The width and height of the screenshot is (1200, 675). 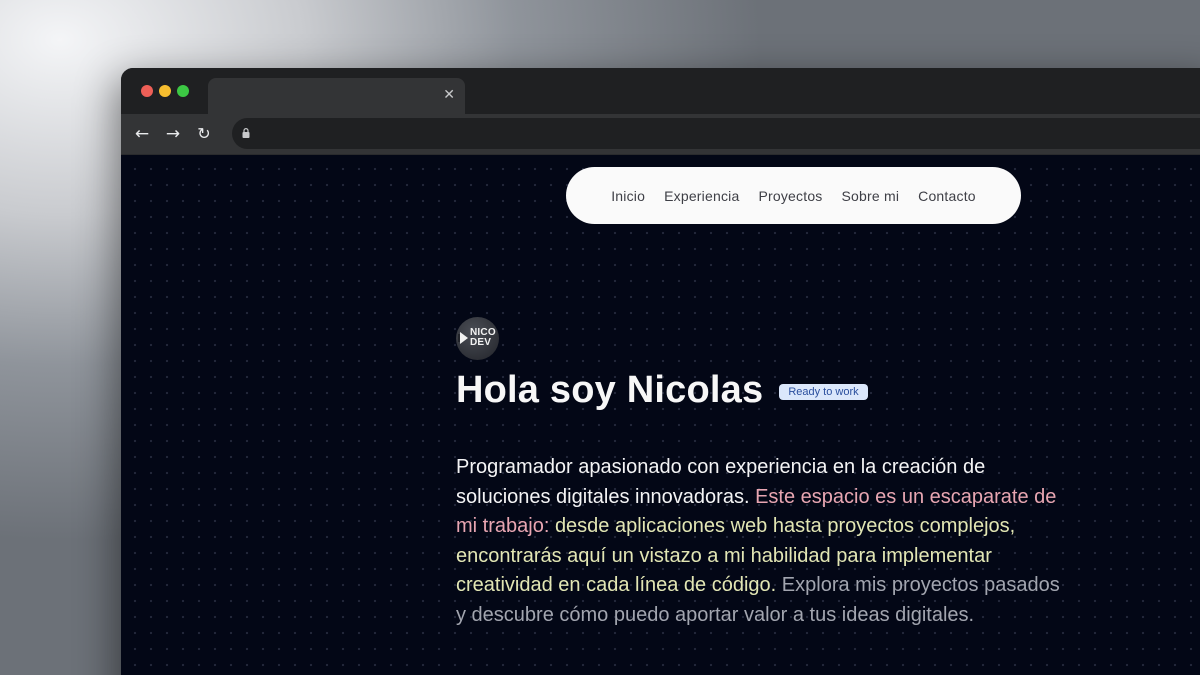 I want to click on browser-tab: ✕, so click(x=336, y=96).